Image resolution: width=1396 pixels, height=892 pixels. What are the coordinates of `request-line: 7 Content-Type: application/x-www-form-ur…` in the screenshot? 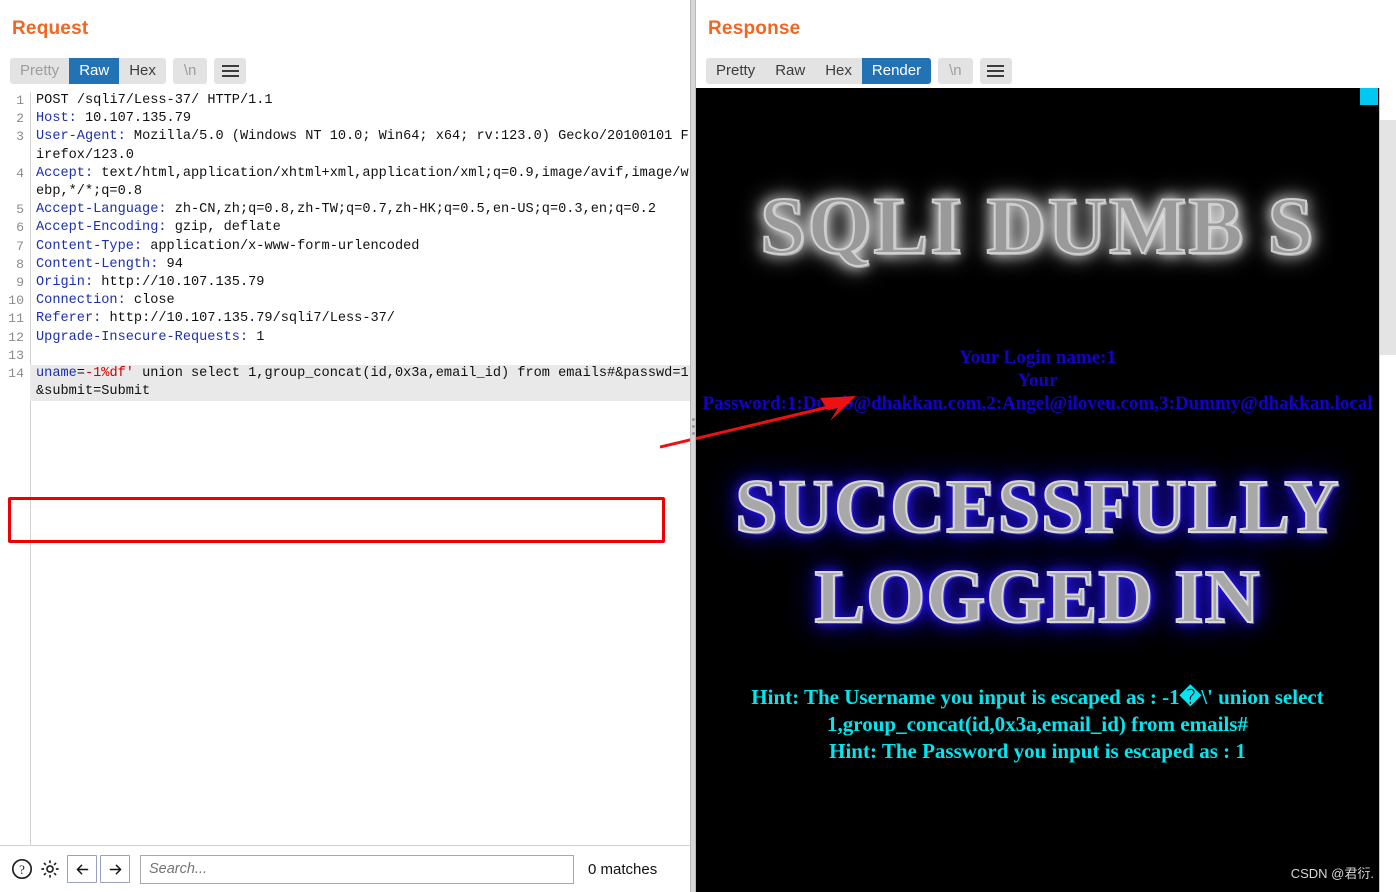 It's located at (345, 247).